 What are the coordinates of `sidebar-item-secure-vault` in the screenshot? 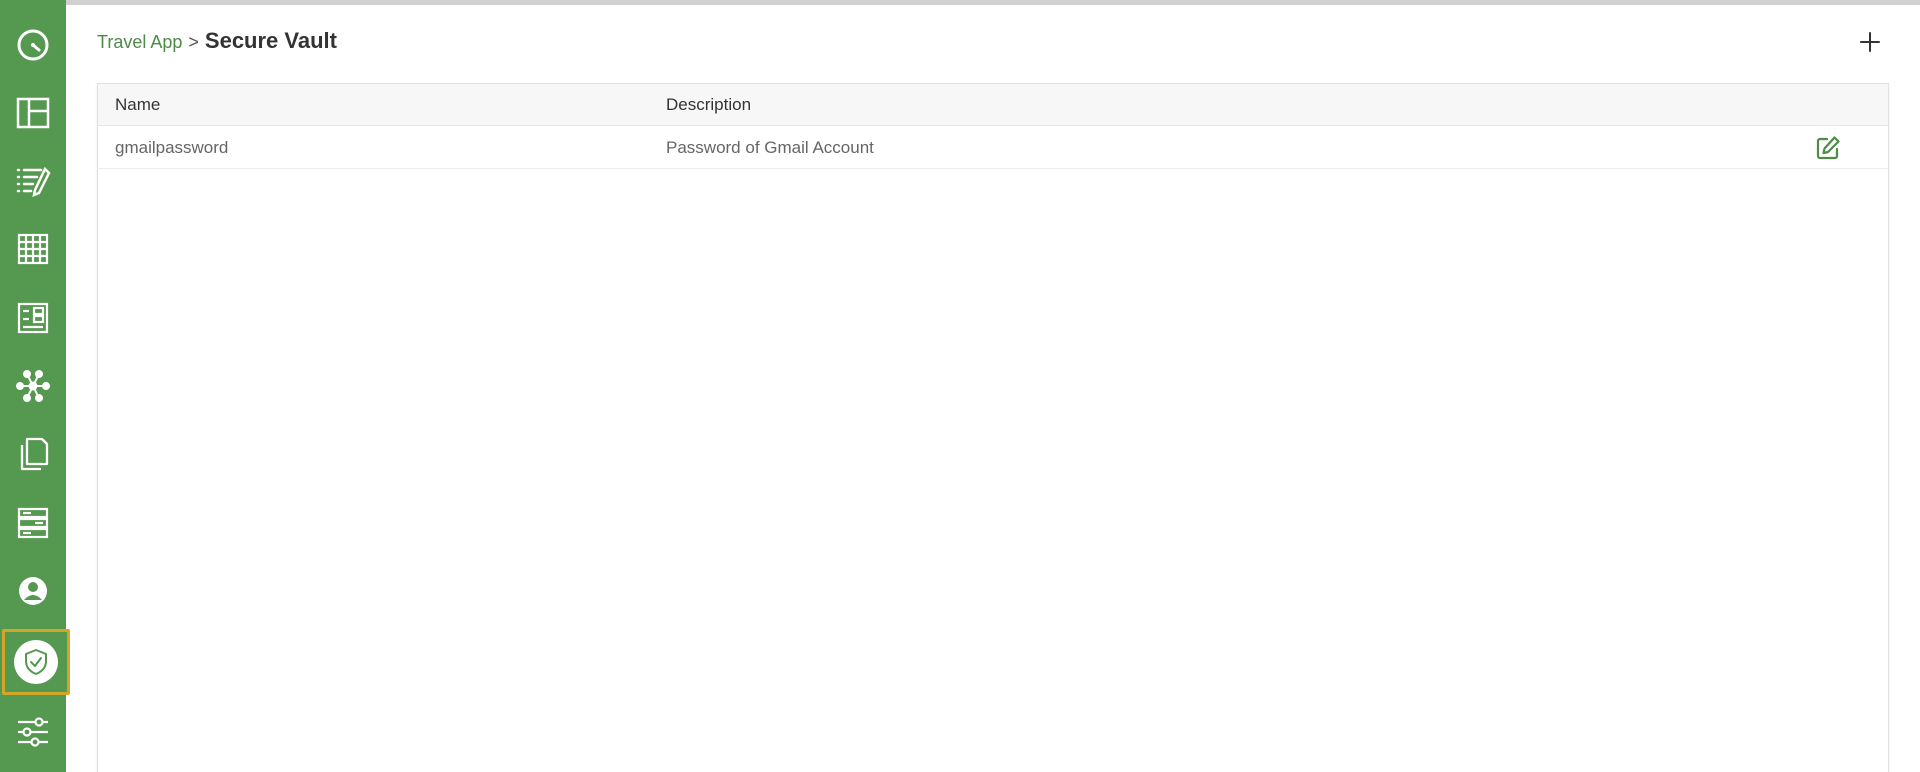 It's located at (36, 662).